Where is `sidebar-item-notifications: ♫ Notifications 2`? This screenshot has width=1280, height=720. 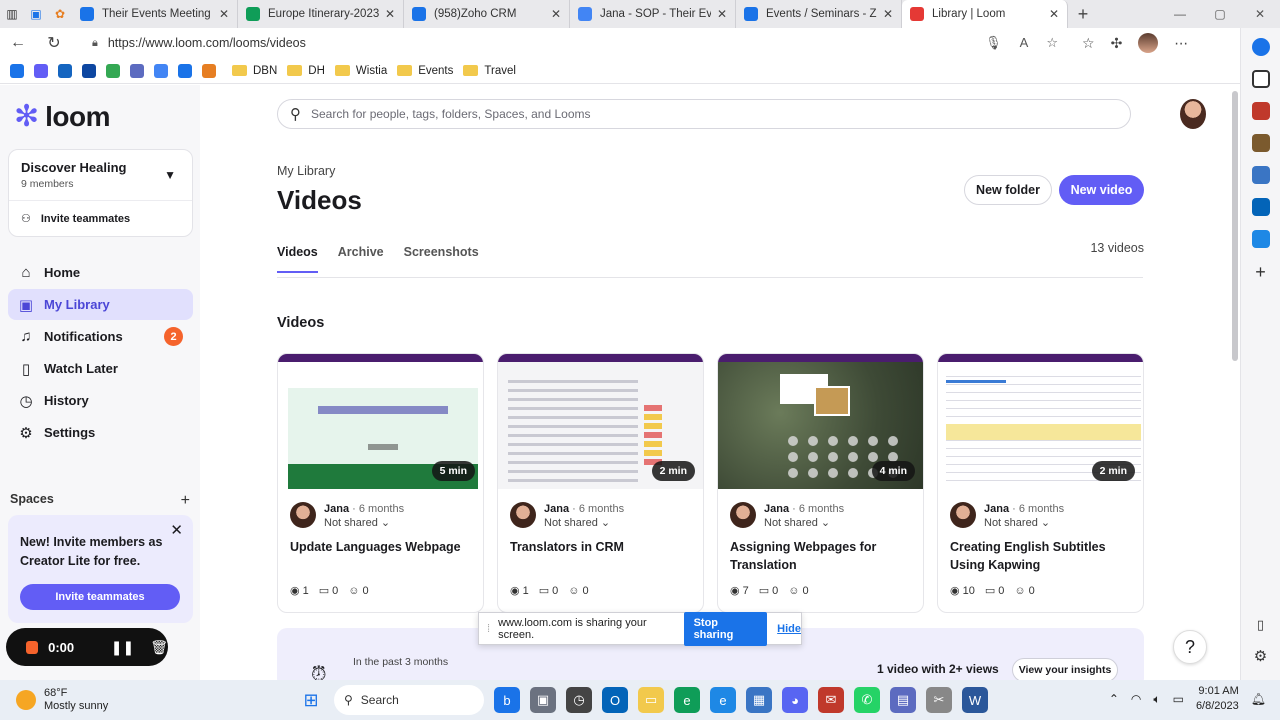 sidebar-item-notifications: ♫ Notifications 2 is located at coordinates (100, 336).